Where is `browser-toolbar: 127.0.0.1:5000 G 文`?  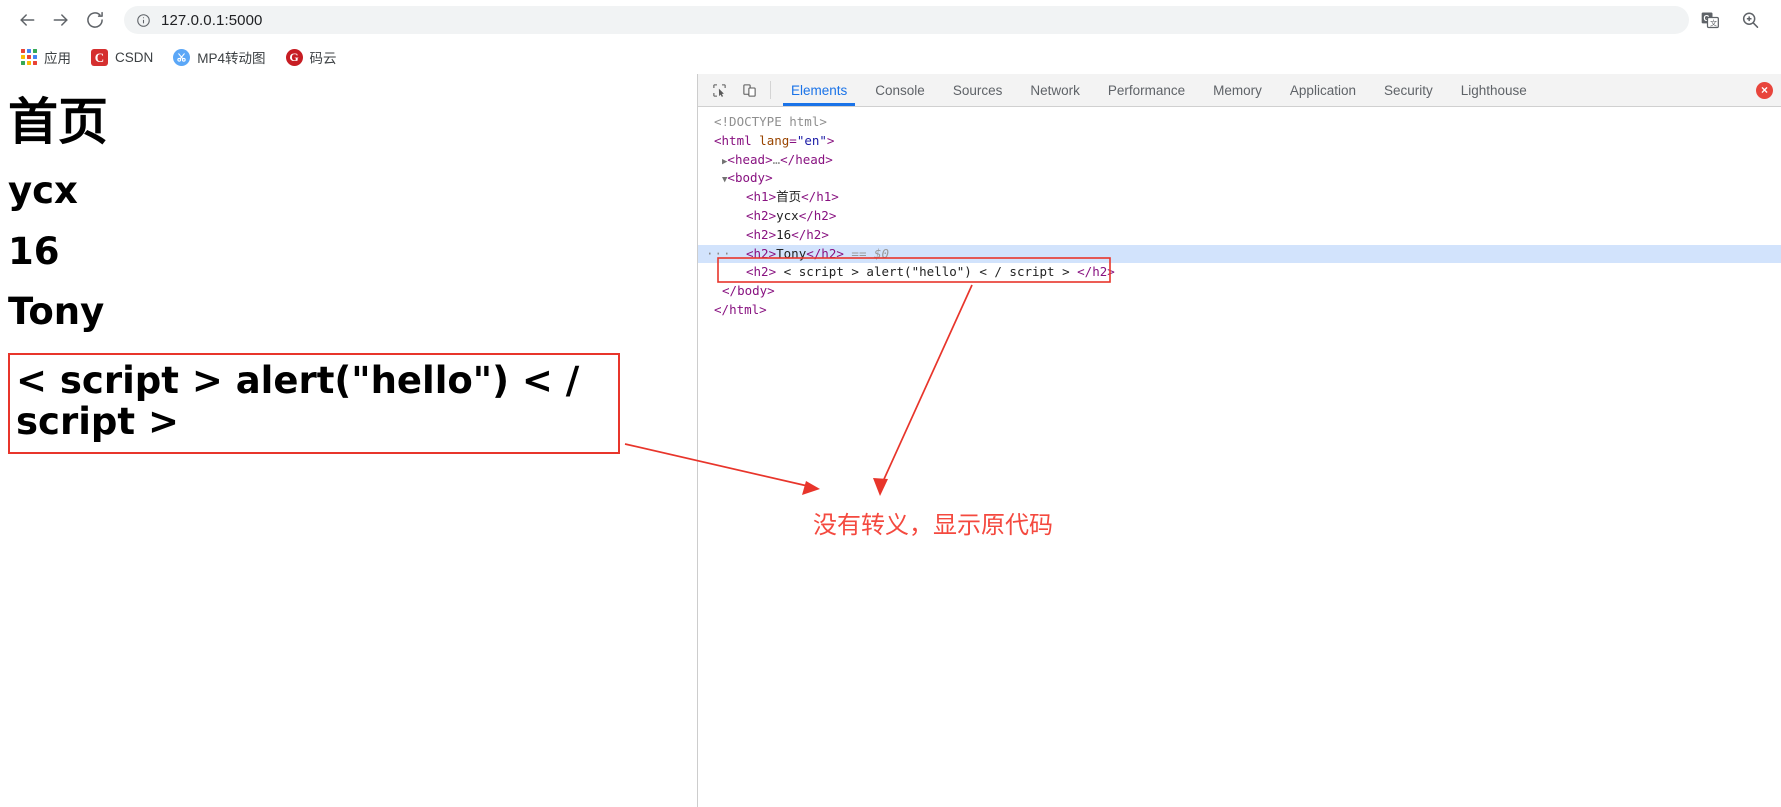 browser-toolbar: 127.0.0.1:5000 G 文 is located at coordinates (890, 20).